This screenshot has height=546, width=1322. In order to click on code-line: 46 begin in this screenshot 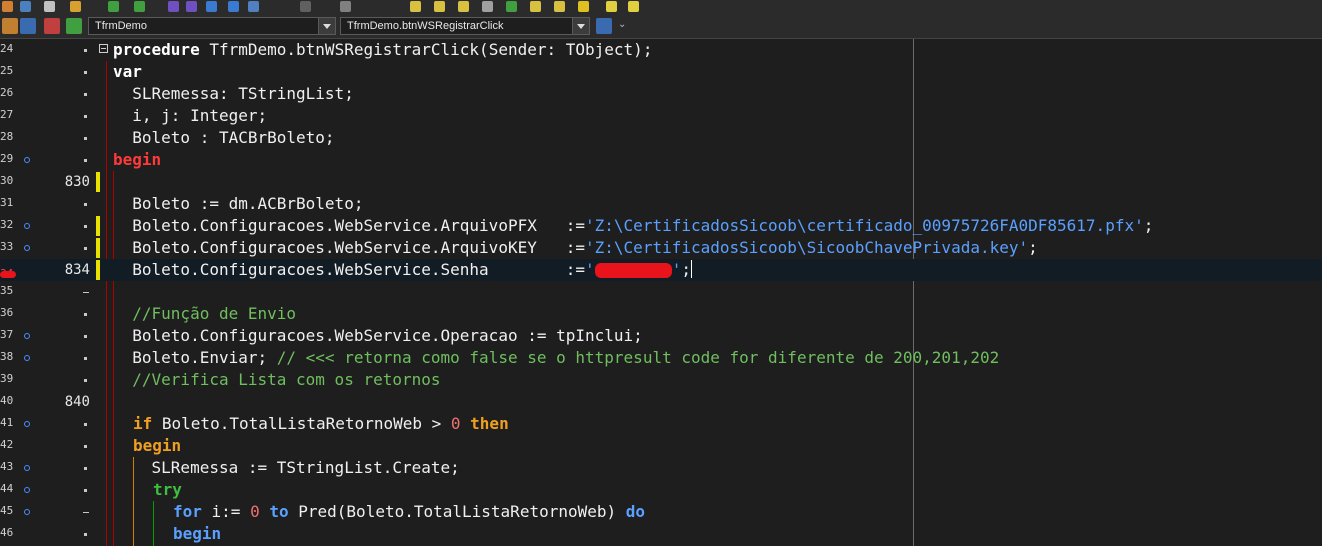, I will do `click(661, 534)`.